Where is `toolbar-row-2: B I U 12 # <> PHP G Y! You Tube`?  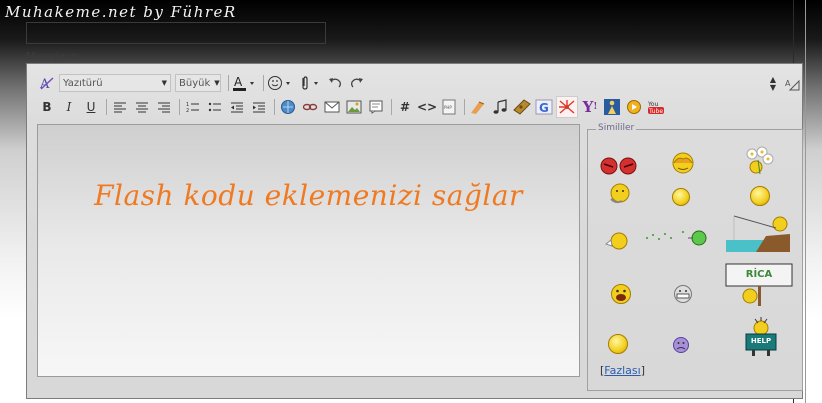
toolbar-row-2: B I U 12 # <> PHP G Y! You Tube is located at coordinates (352, 107).